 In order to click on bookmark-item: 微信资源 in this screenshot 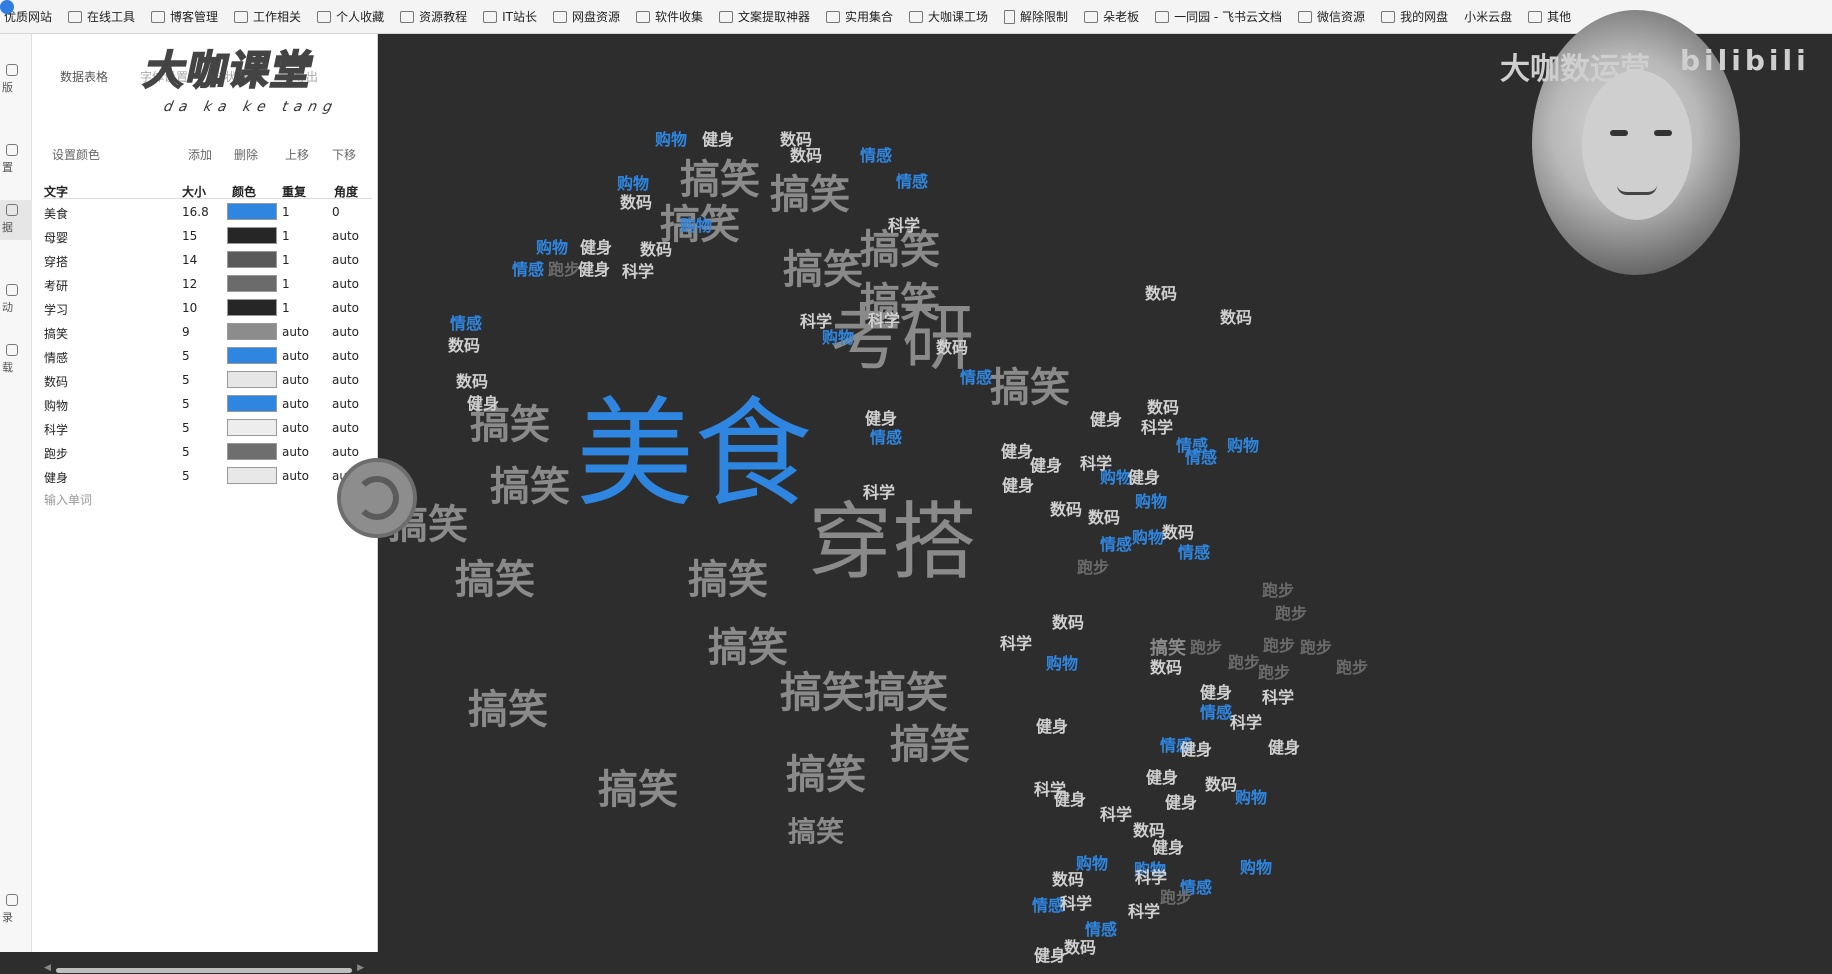, I will do `click(1332, 16)`.